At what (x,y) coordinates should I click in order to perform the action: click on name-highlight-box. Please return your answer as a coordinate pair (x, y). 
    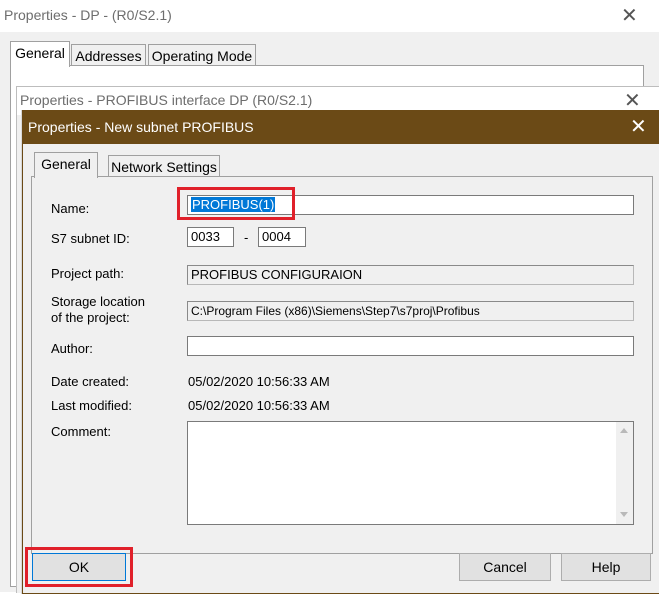
    Looking at the image, I should click on (236, 203).